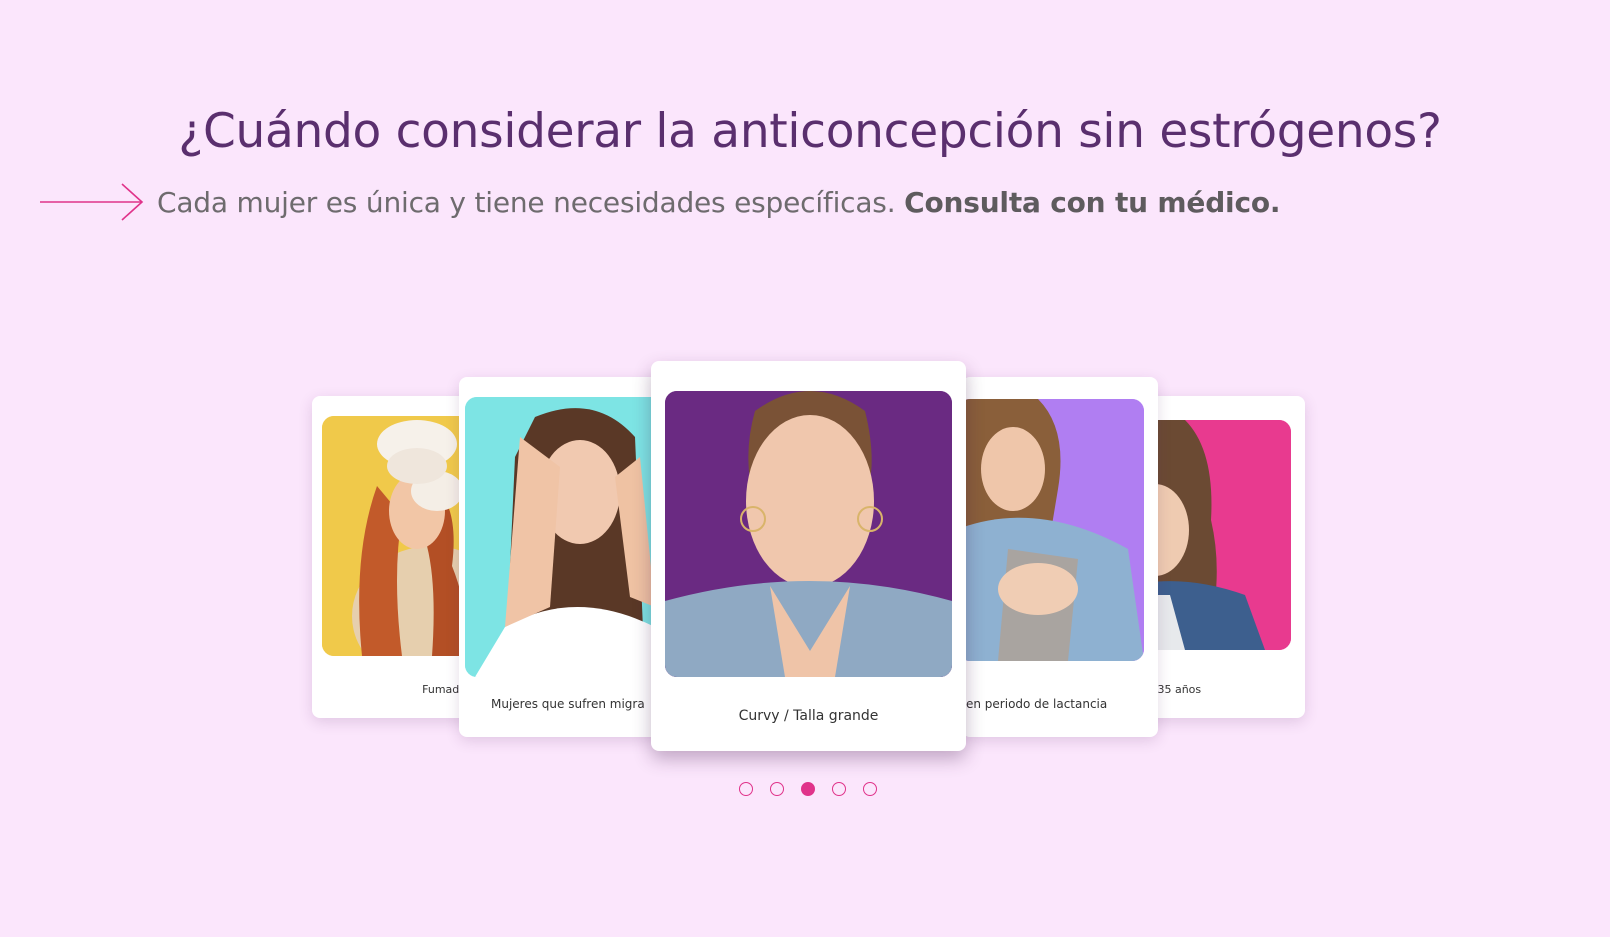 Image resolution: width=1610 pixels, height=937 pixels. I want to click on carousel-card-curvy: Curvy / Talla grande, so click(808, 556).